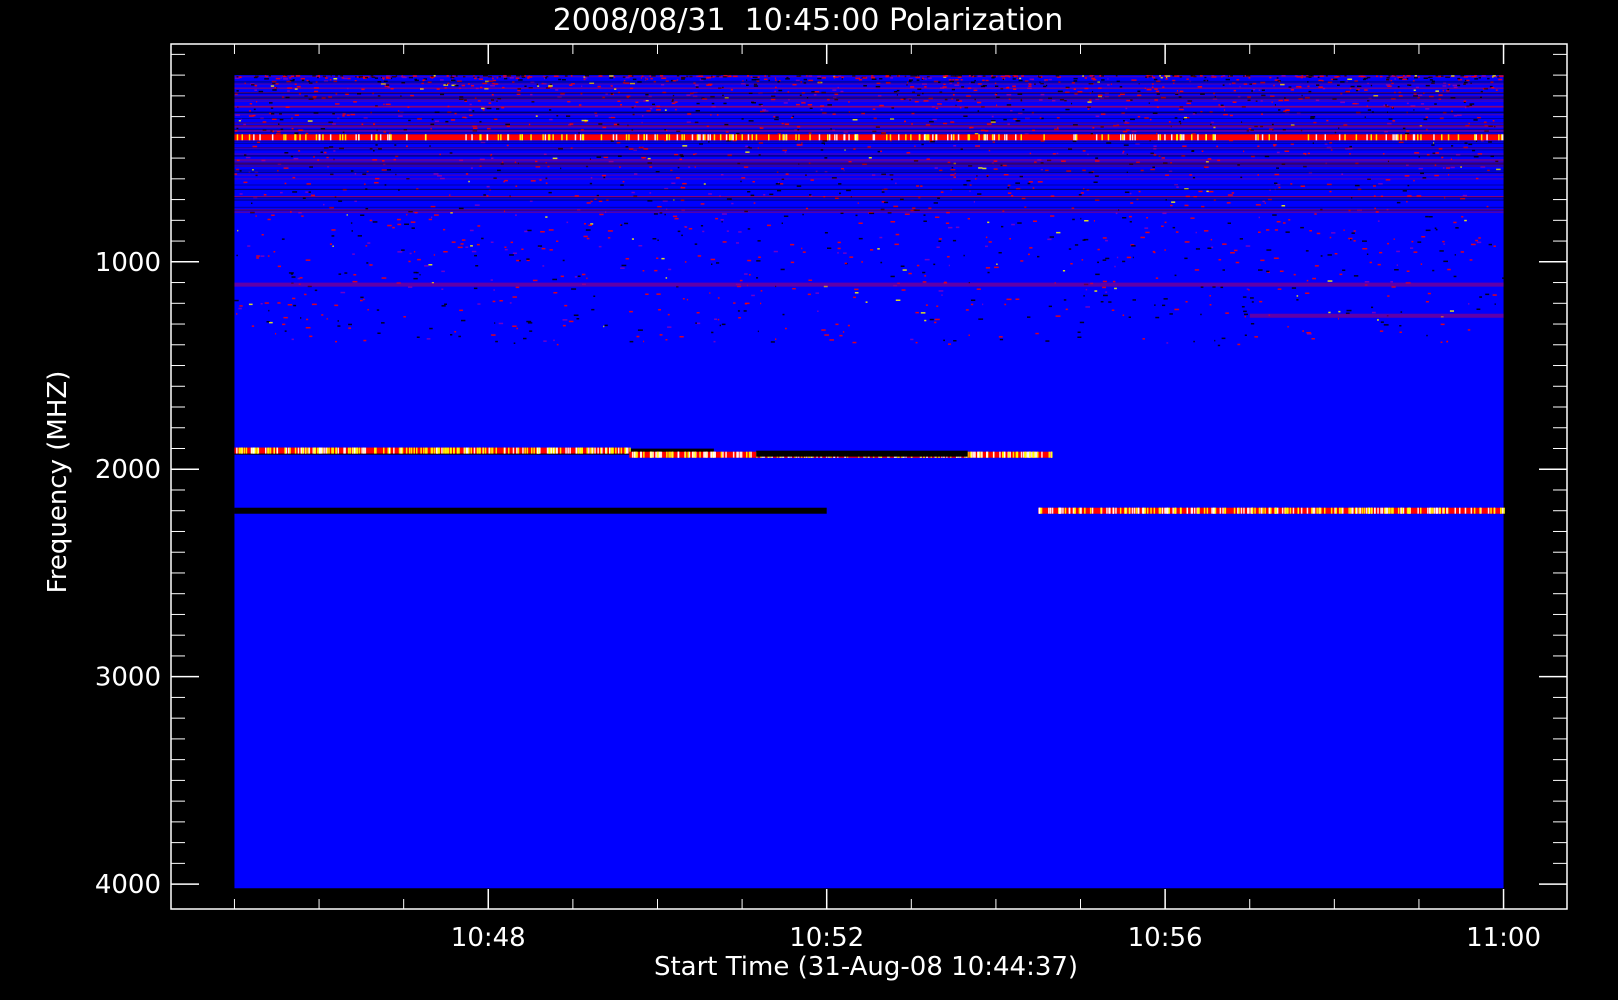  I want to click on x-axis-label: Start Time (31-Aug-08 10:44:37), so click(866, 967).